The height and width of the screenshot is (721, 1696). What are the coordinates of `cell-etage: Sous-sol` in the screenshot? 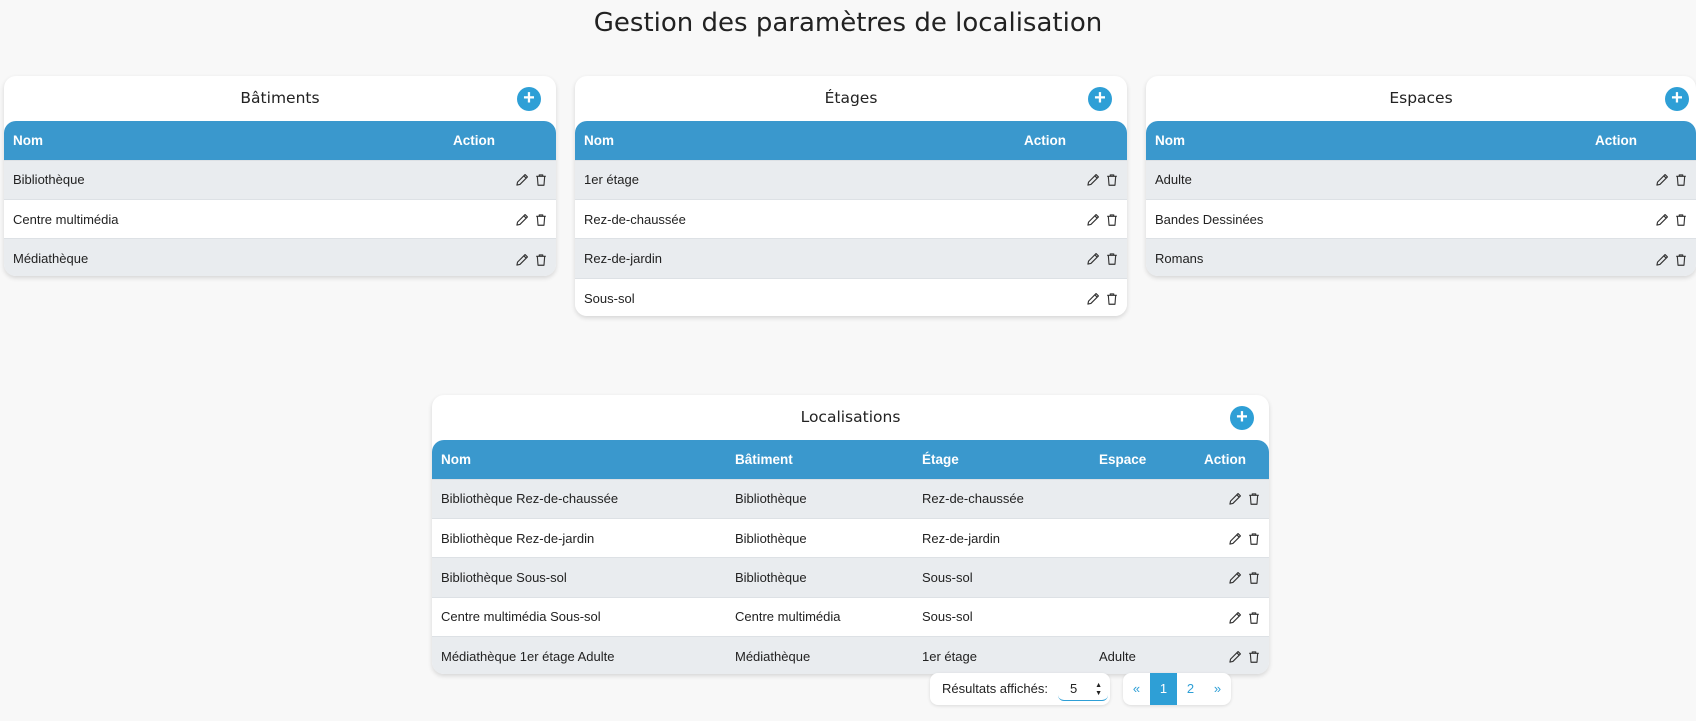 It's located at (1001, 577).